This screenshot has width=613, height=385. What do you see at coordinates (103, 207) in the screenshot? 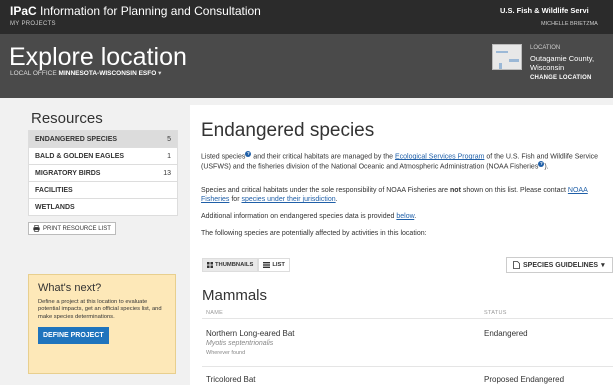
I see `sidebar-item-wetlands: WETLANDS` at bounding box center [103, 207].